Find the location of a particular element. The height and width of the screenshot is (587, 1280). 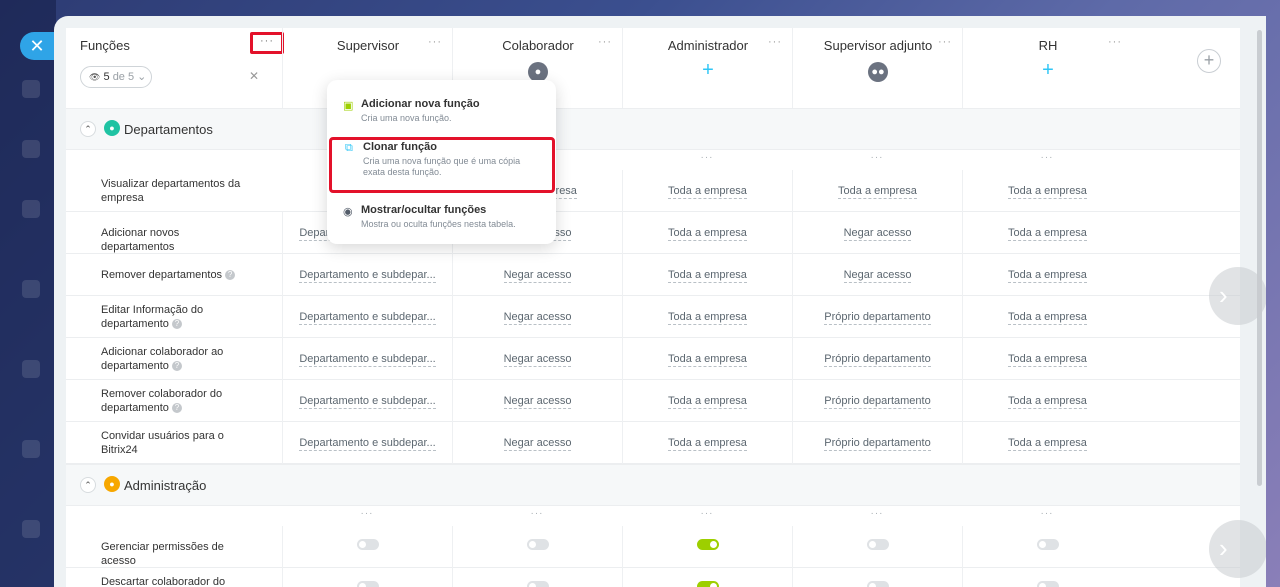

user-avatar-icon: ● is located at coordinates (538, 72).